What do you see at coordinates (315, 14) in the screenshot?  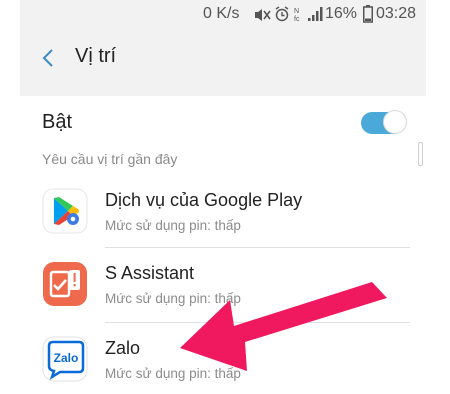 I see `signal-icon` at bounding box center [315, 14].